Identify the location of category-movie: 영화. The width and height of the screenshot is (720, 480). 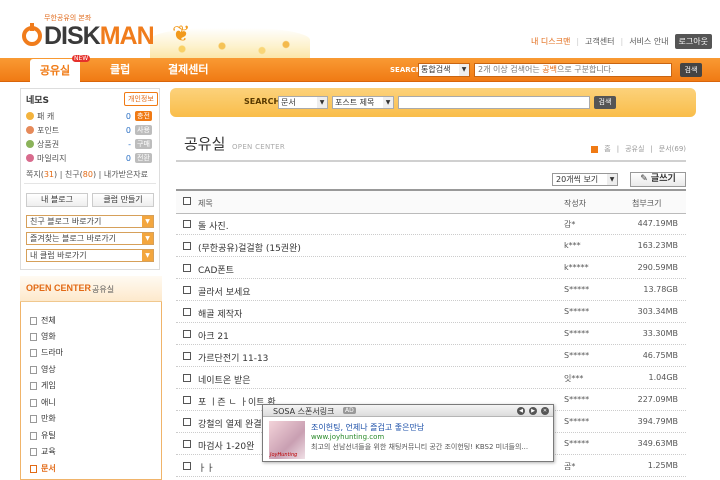
(43, 336).